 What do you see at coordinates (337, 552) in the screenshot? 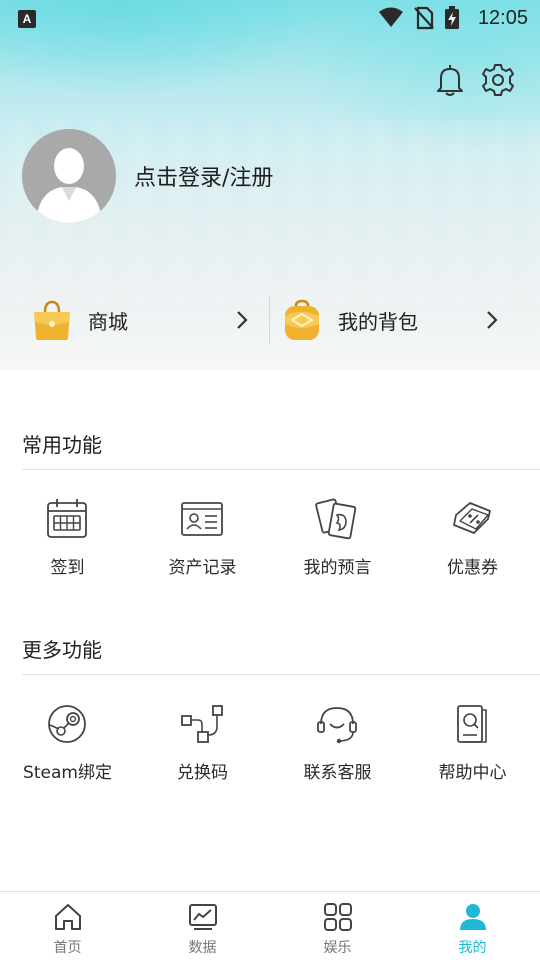
I see `grid-item-my-predictions: 我的预言` at bounding box center [337, 552].